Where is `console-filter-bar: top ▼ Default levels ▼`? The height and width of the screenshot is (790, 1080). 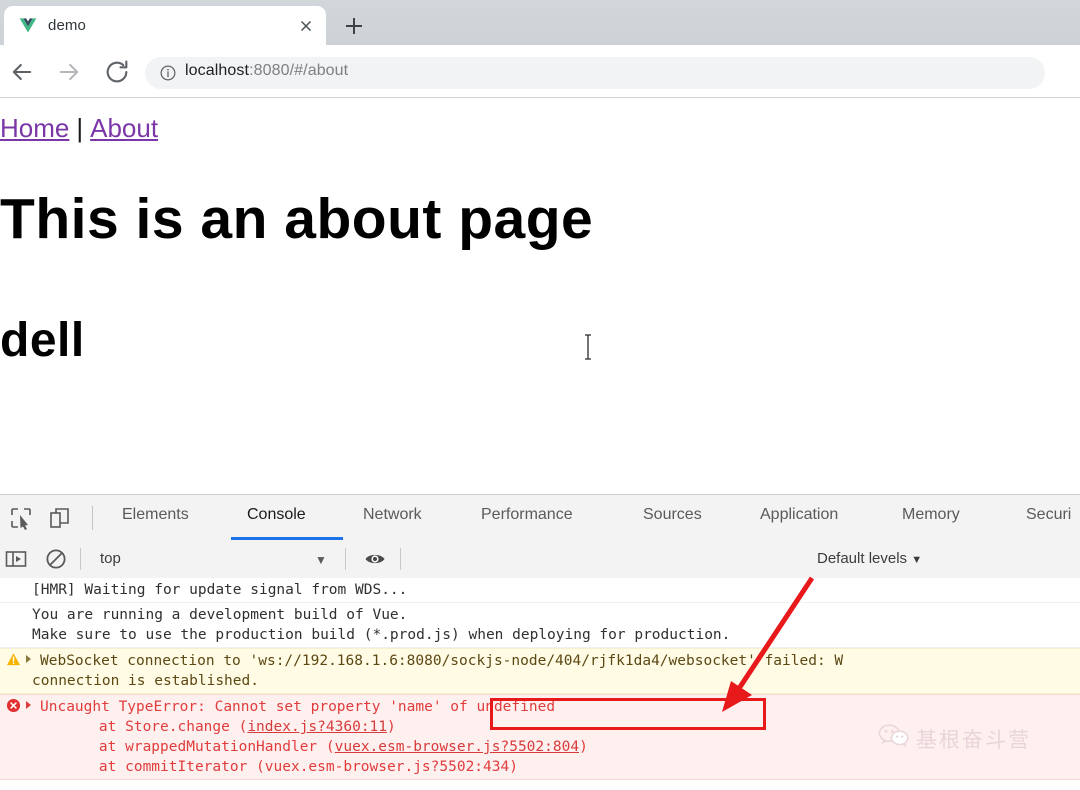
console-filter-bar: top ▼ Default levels ▼ is located at coordinates (540, 576).